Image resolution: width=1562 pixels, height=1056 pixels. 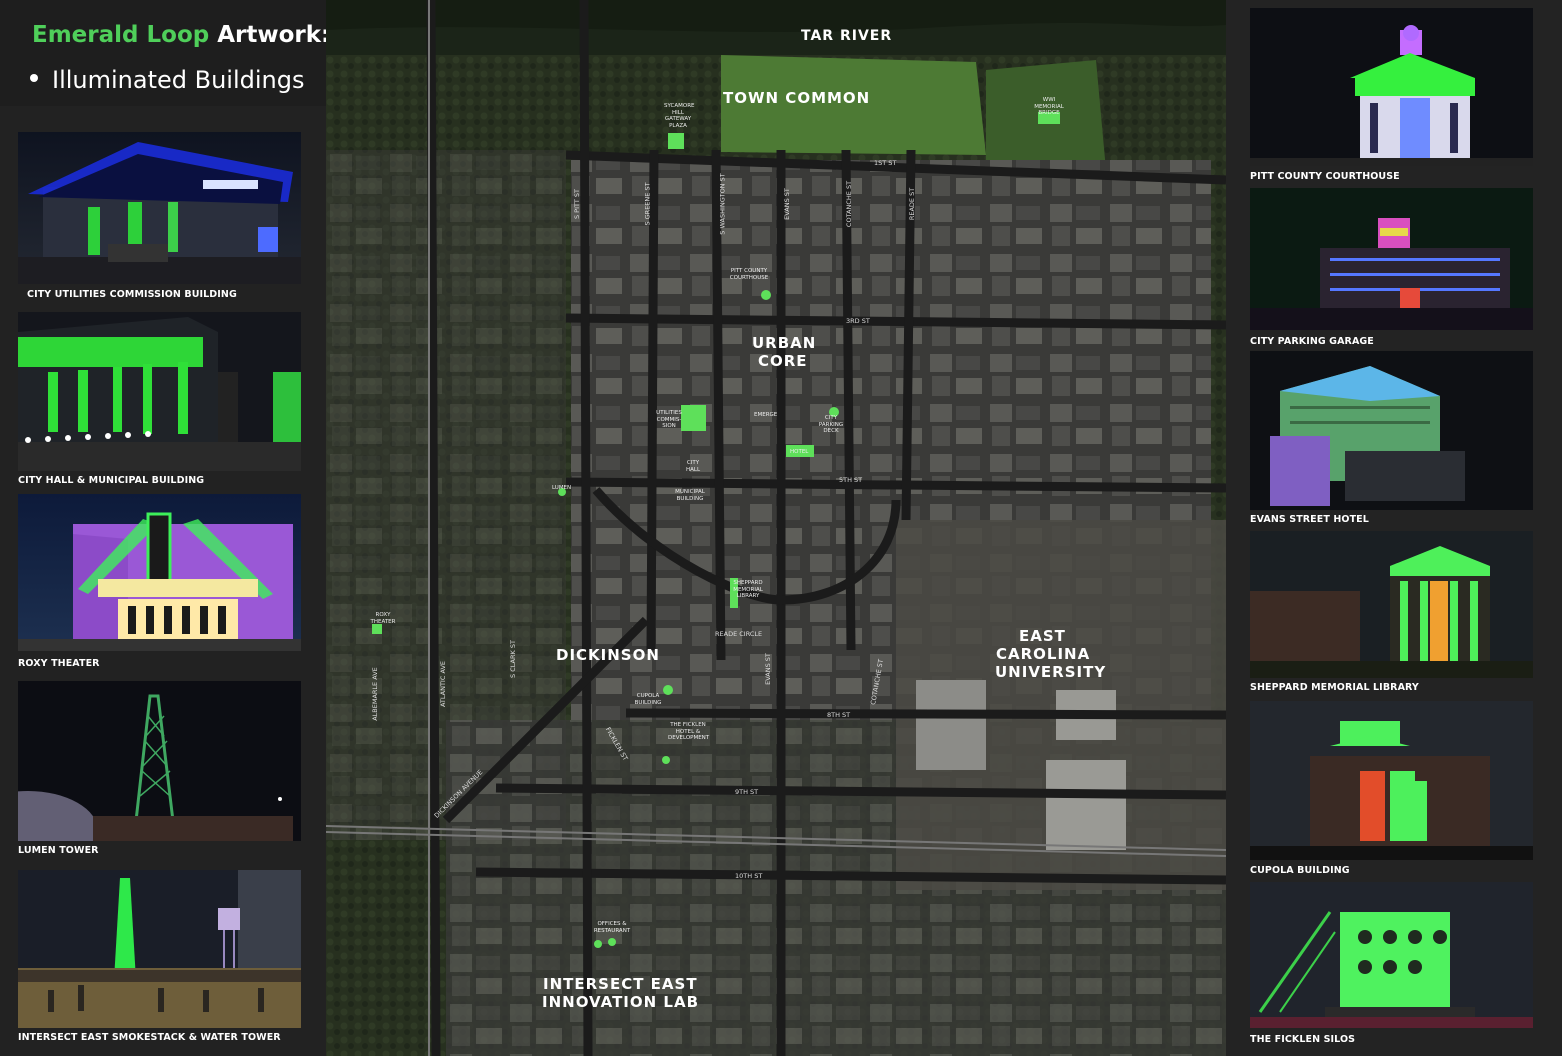 What do you see at coordinates (679, 116) in the screenshot?
I see `site-sycamore-hill: SYCAMORE HILL GATEWAY PLAZA` at bounding box center [679, 116].